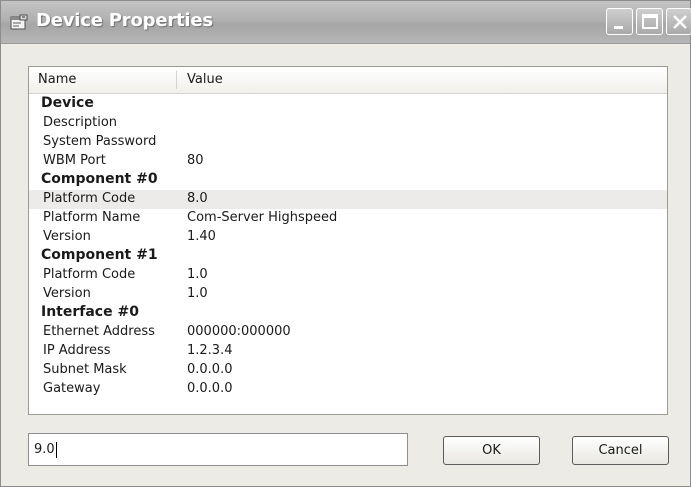 The width and height of the screenshot is (691, 487). I want to click on group-label: Interface #0, so click(90, 312).